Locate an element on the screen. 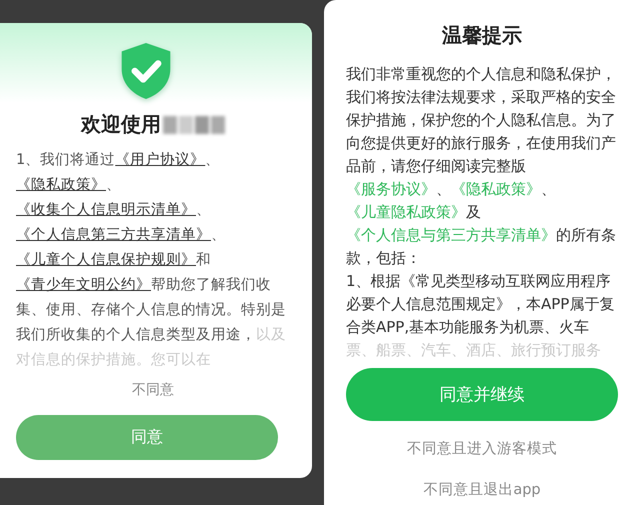 This screenshot has height=505, width=634. agree-button: 同意 is located at coordinates (147, 437).